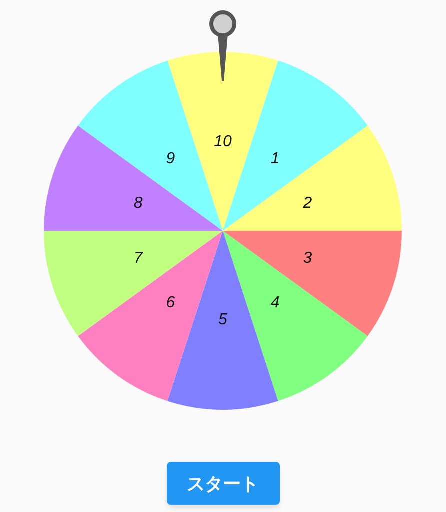 This screenshot has height=512, width=446. Describe the element at coordinates (223, 483) in the screenshot. I see `start-button: スタート` at that location.